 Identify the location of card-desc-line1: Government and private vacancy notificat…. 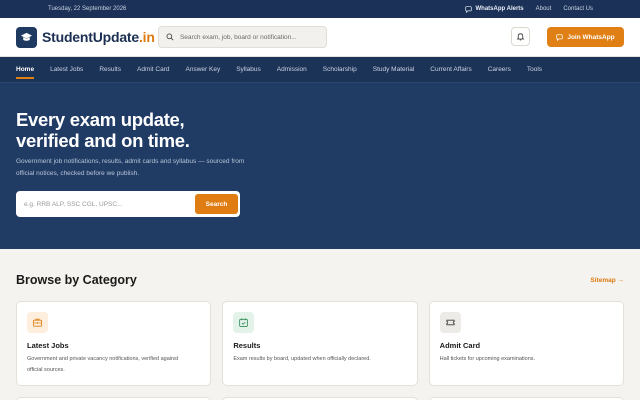
(103, 359).